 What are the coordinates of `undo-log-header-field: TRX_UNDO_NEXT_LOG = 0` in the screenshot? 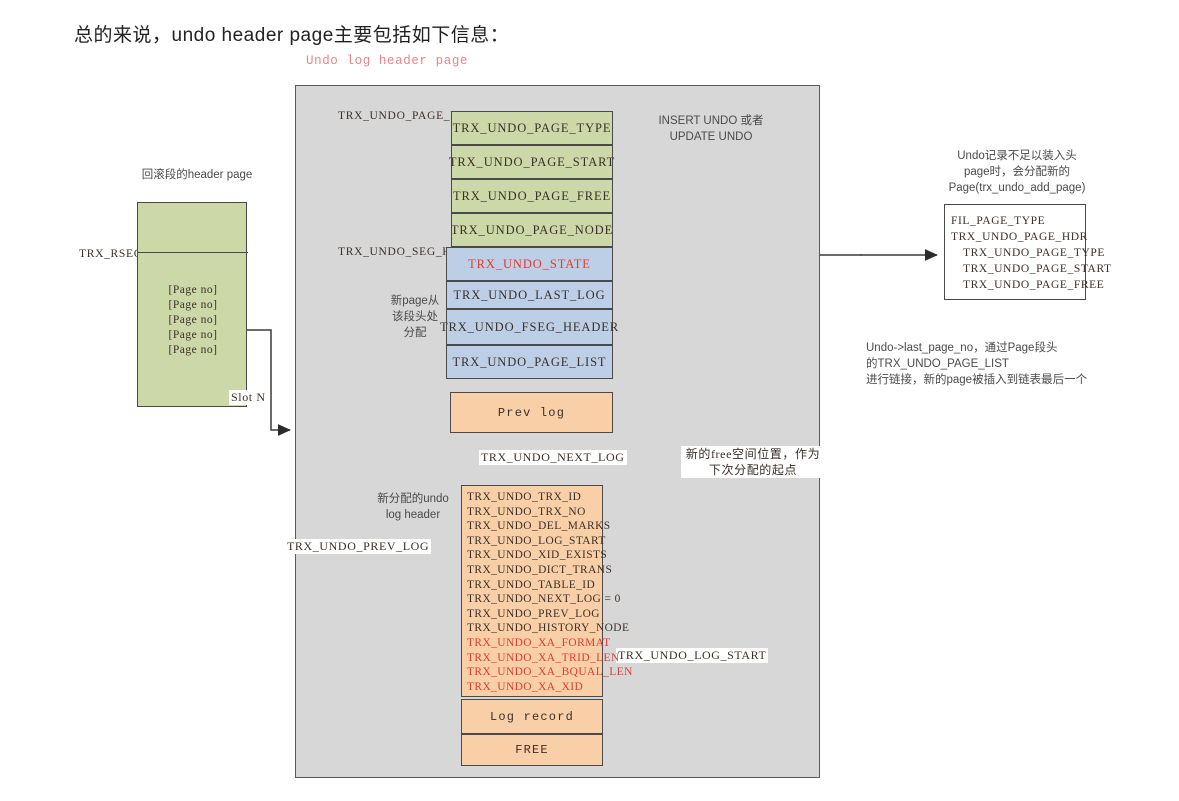 It's located at (544, 599).